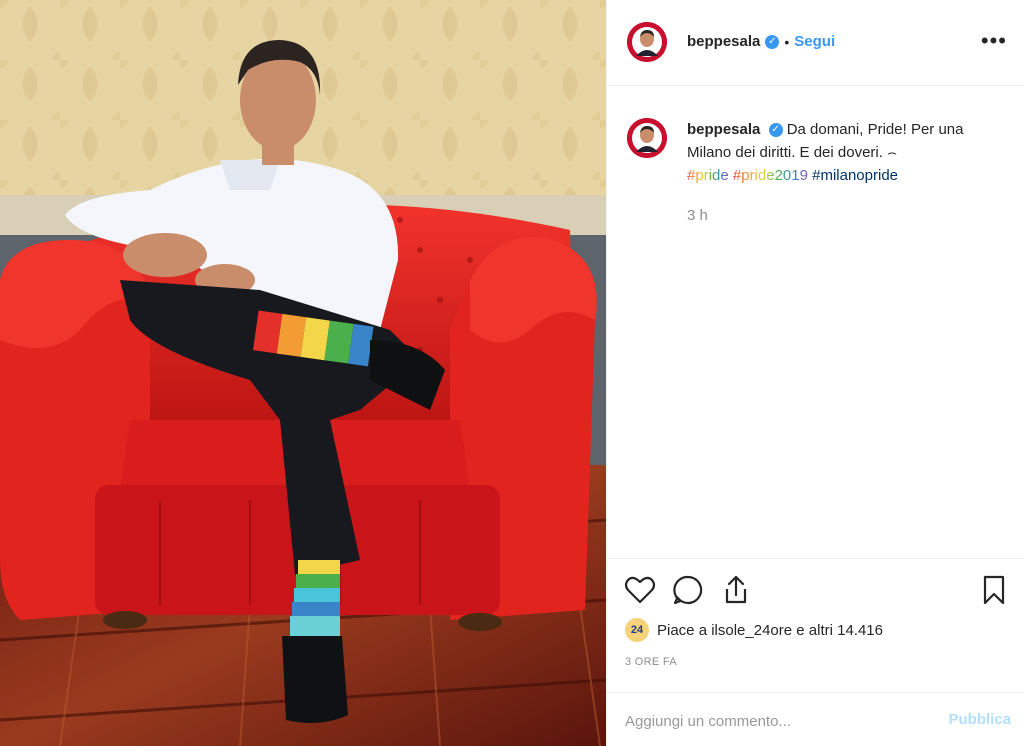  What do you see at coordinates (708, 175) in the screenshot?
I see `hashtag-pride: #pride` at bounding box center [708, 175].